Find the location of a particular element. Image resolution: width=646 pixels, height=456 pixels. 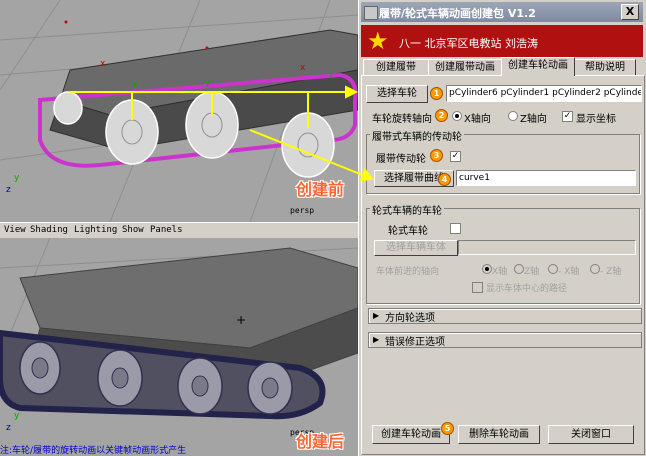

error-frame: ▶ 错误修正选项 is located at coordinates (505, 340).